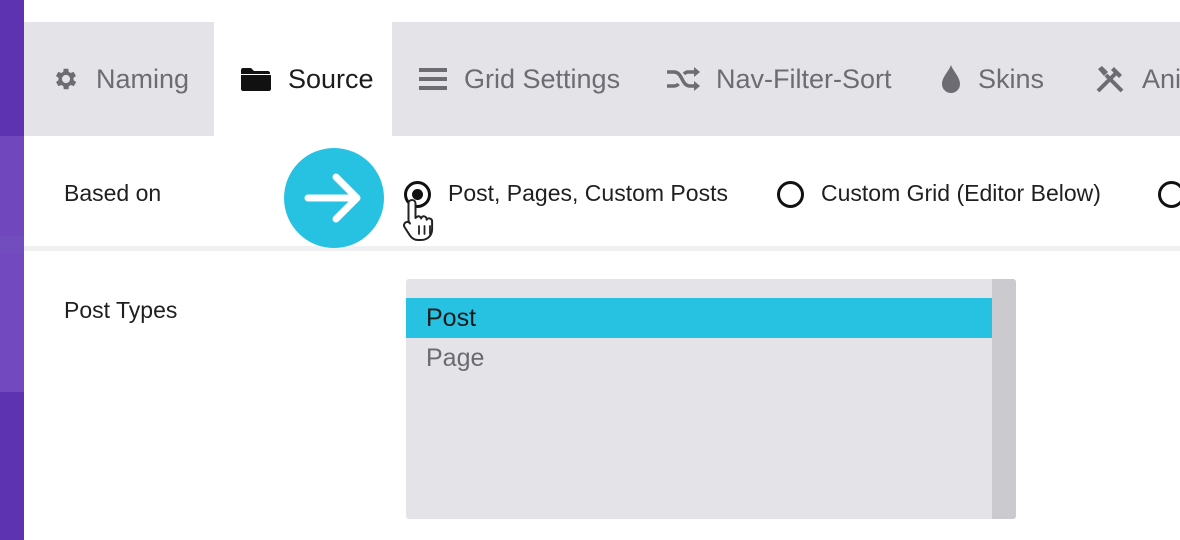 This screenshot has height=540, width=1180. What do you see at coordinates (418, 220) in the screenshot?
I see `hand-pointer-icon` at bounding box center [418, 220].